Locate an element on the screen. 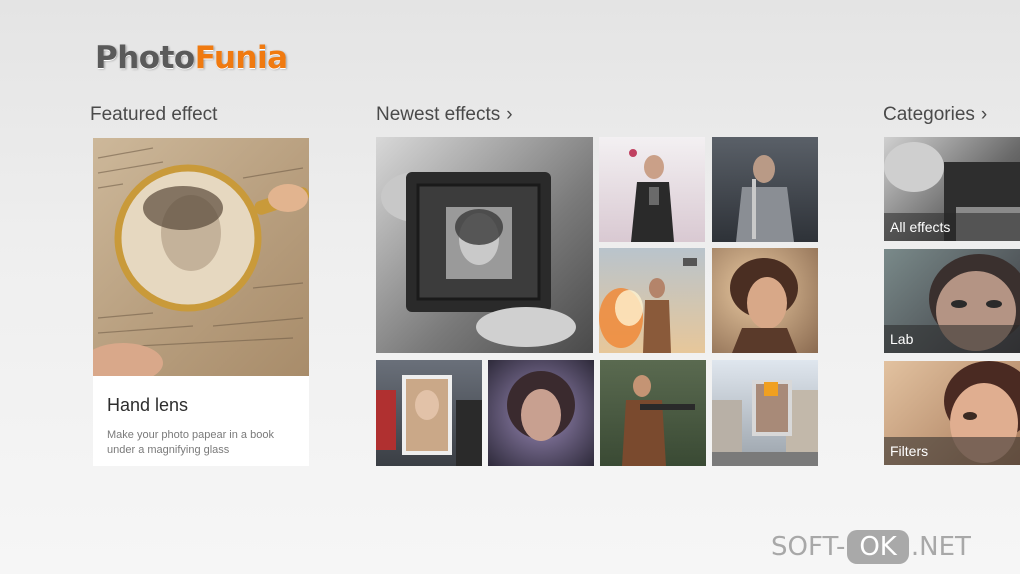  effect-tile-ornate-frame is located at coordinates (484, 245).